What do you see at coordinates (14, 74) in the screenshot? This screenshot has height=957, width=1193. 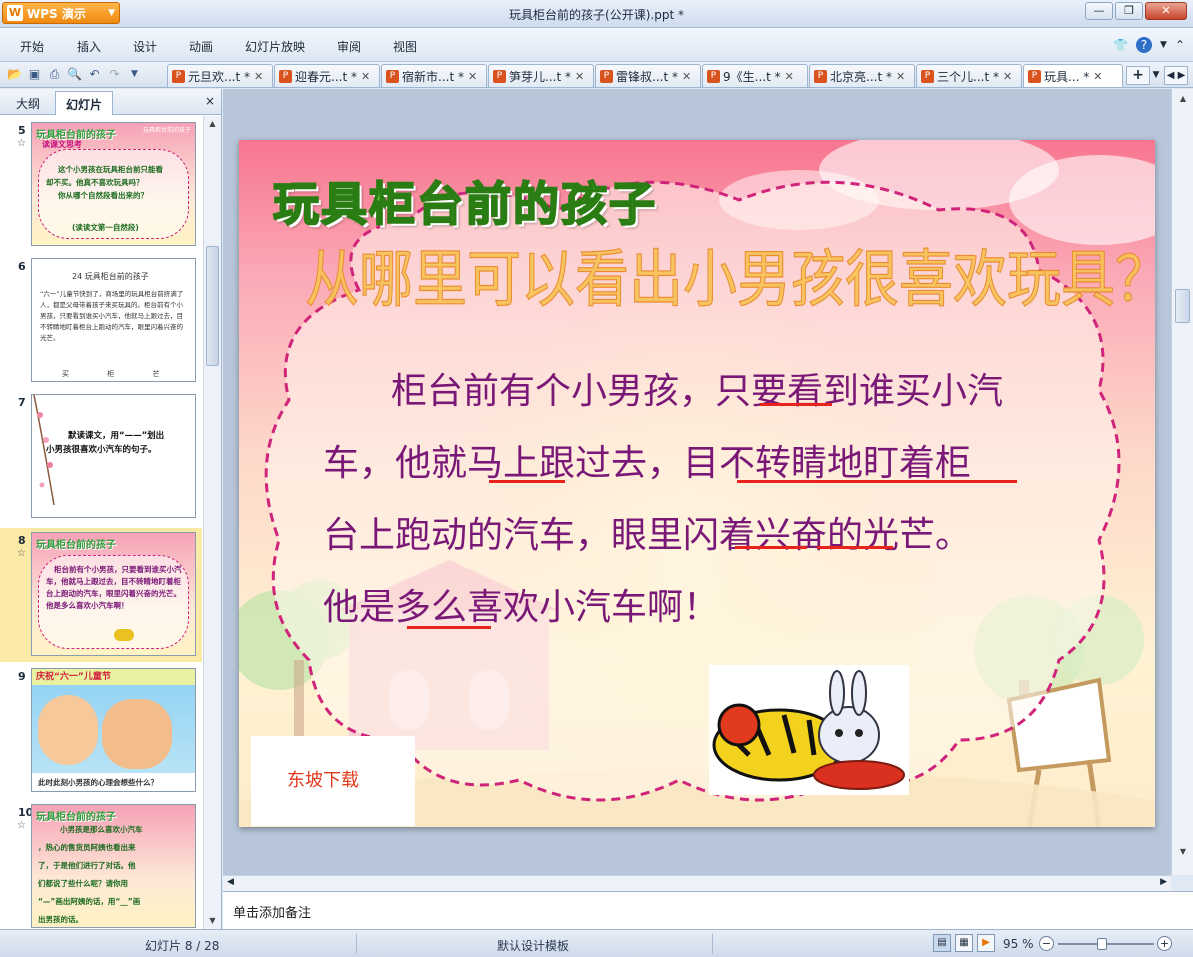 I see `open-folder-icon: 📂` at bounding box center [14, 74].